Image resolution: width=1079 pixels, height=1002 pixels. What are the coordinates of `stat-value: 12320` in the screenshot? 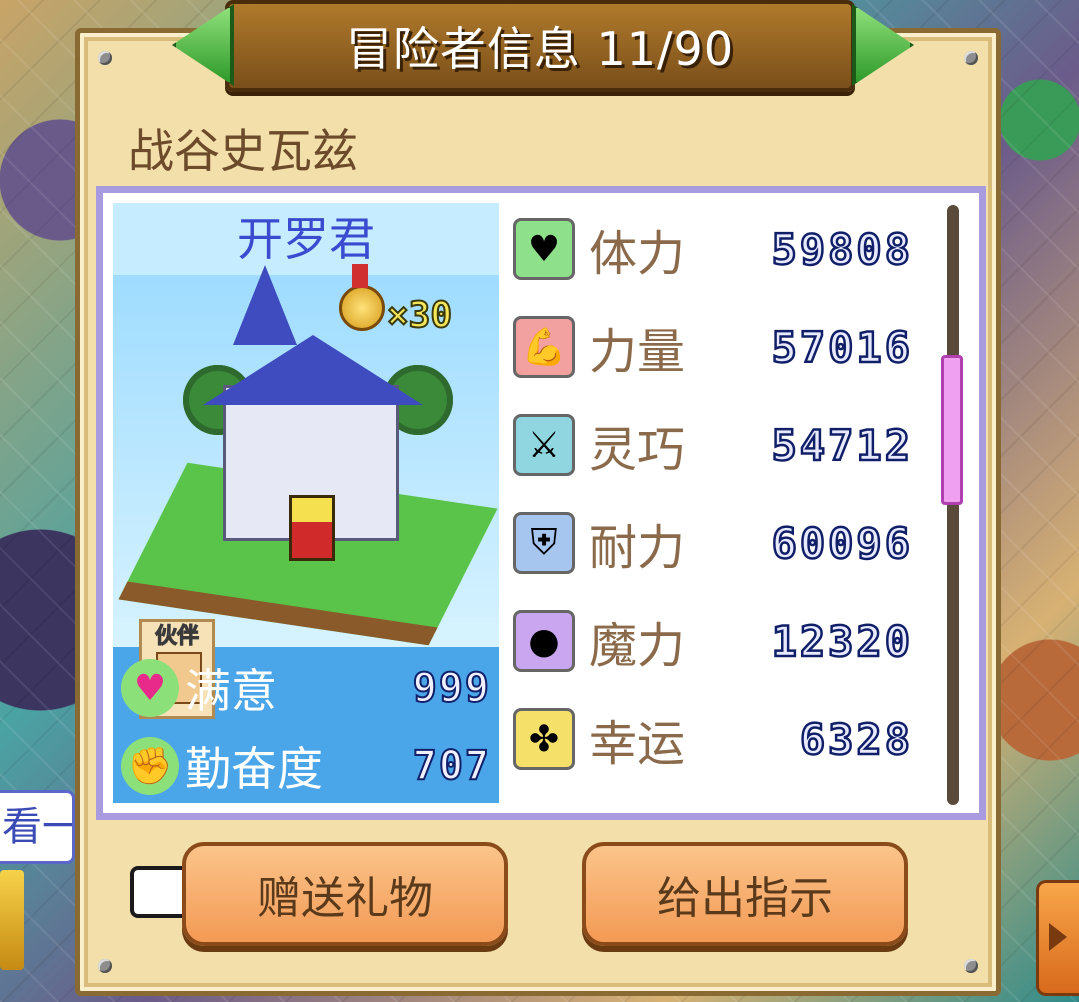 It's located at (841, 641).